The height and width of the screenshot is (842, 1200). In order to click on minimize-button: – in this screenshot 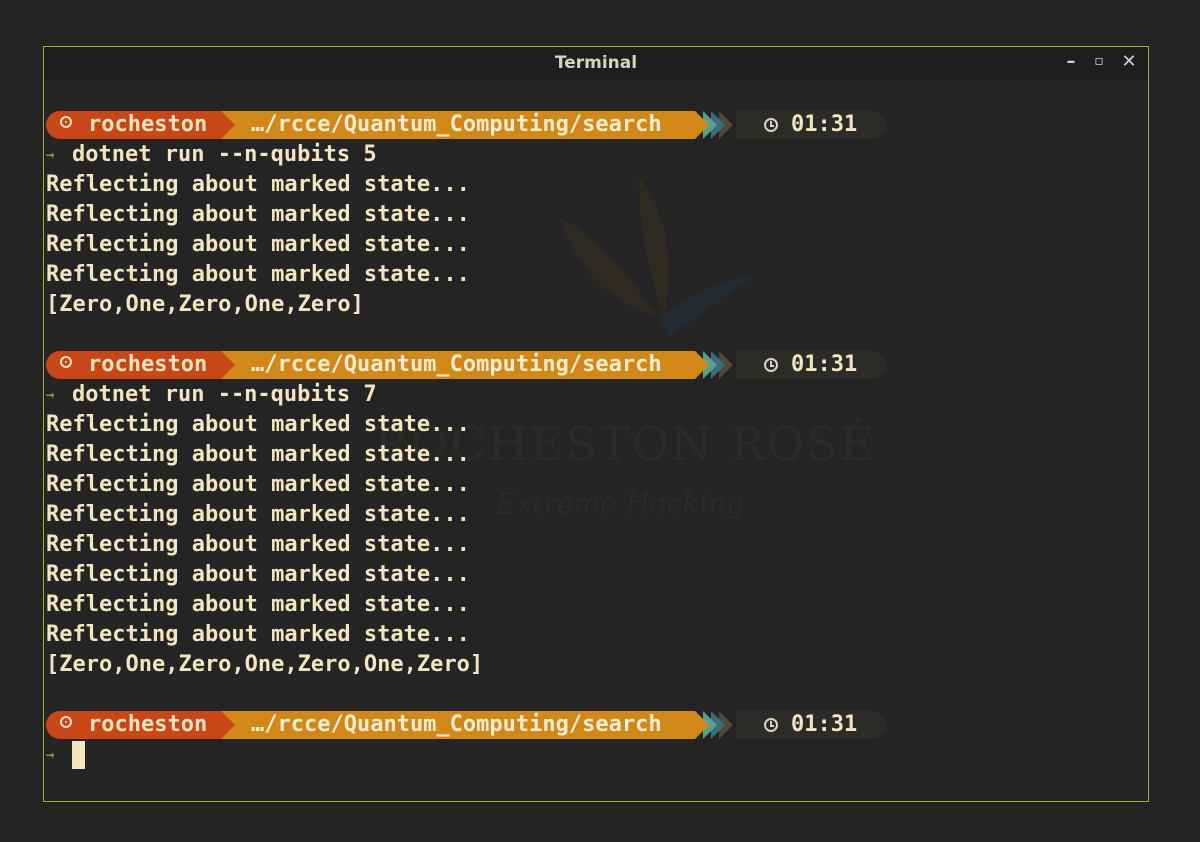, I will do `click(1071, 61)`.